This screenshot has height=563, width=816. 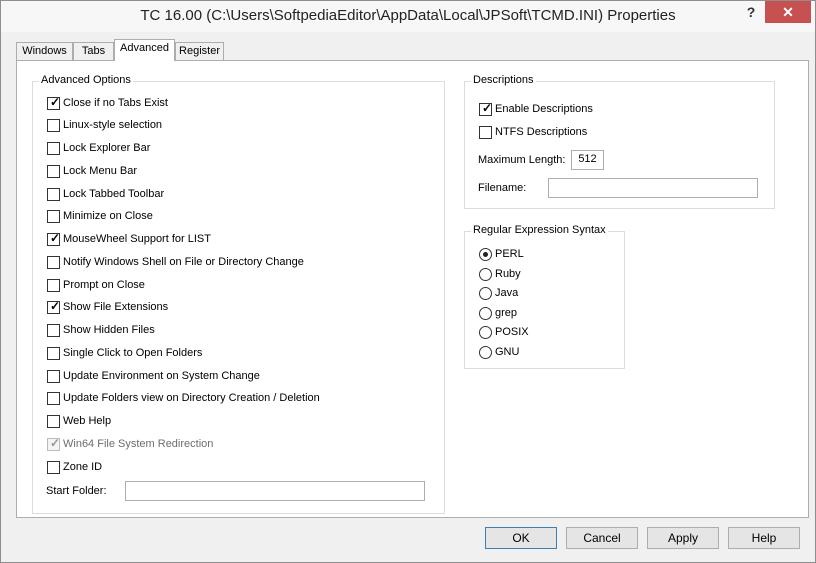 I want to click on option-web-help: Web Help, so click(x=79, y=421).